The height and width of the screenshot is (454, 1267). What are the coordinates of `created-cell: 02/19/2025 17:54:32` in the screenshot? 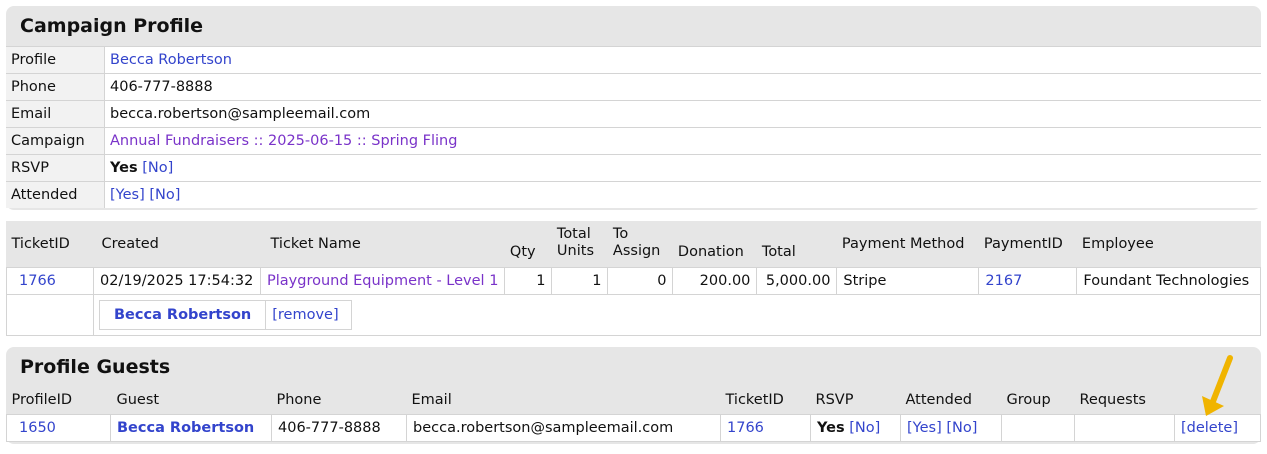 It's located at (177, 280).